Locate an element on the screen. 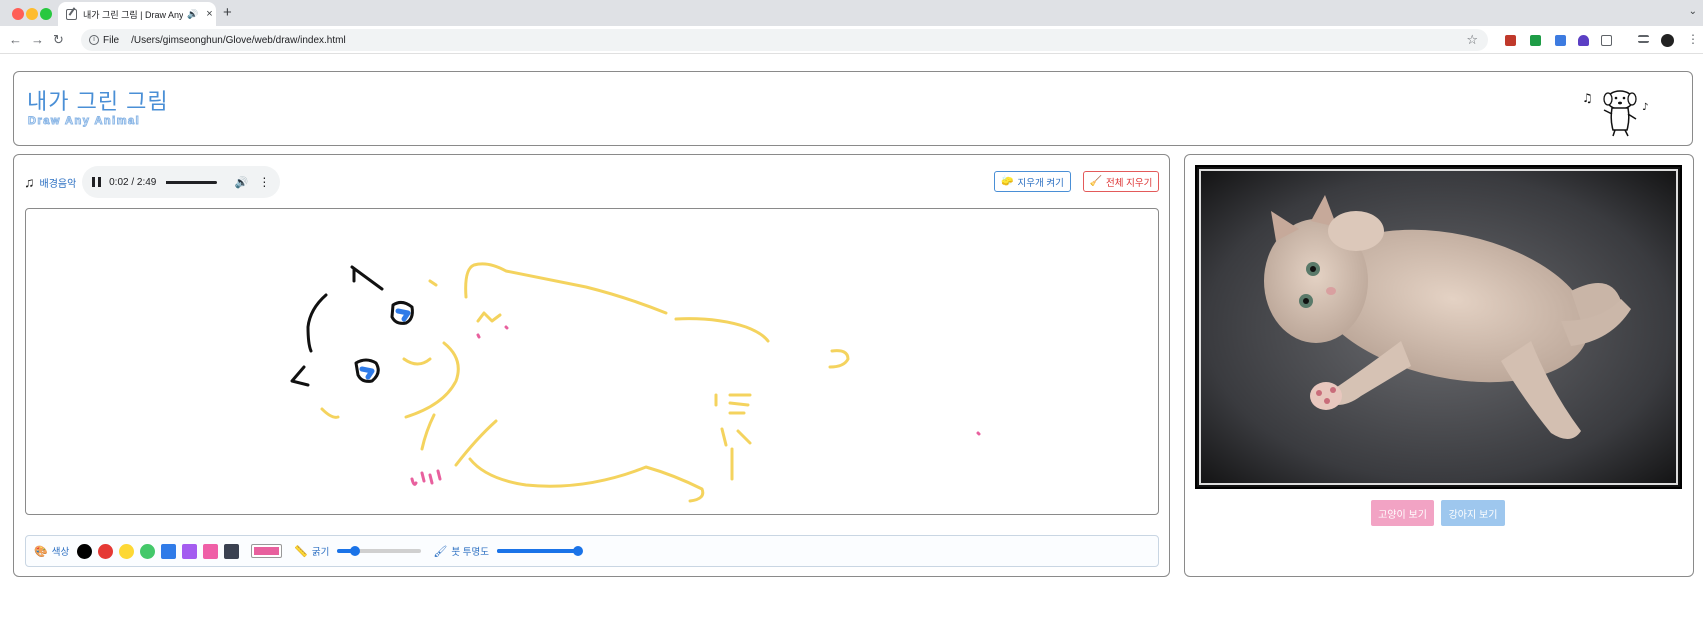 This screenshot has height=641, width=1703. clear-button-label: 전체 지우기 is located at coordinates (1129, 183).